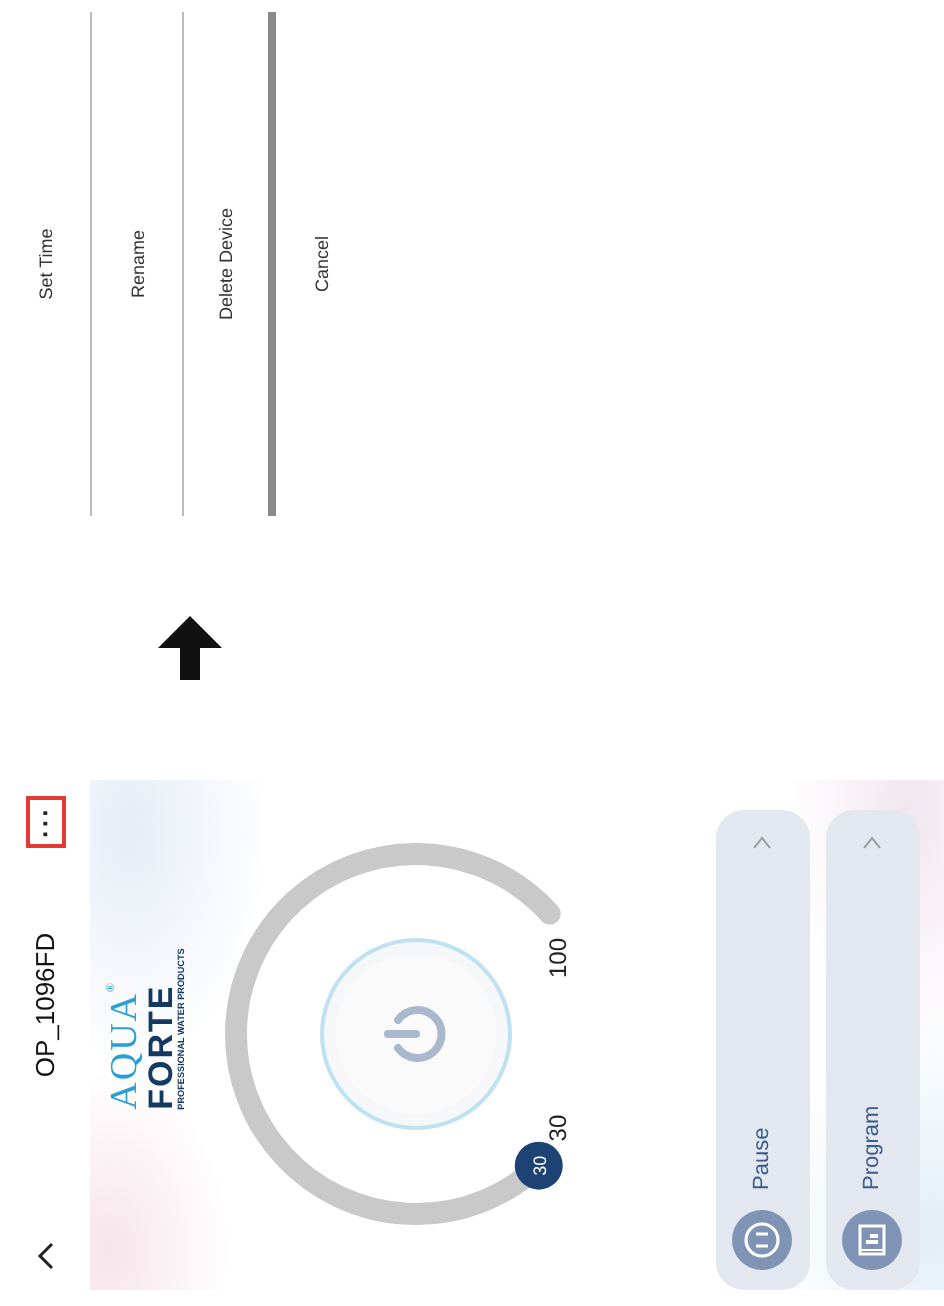 The width and height of the screenshot is (944, 1306). I want to click on mode-card: Pause, so click(762, 1050).